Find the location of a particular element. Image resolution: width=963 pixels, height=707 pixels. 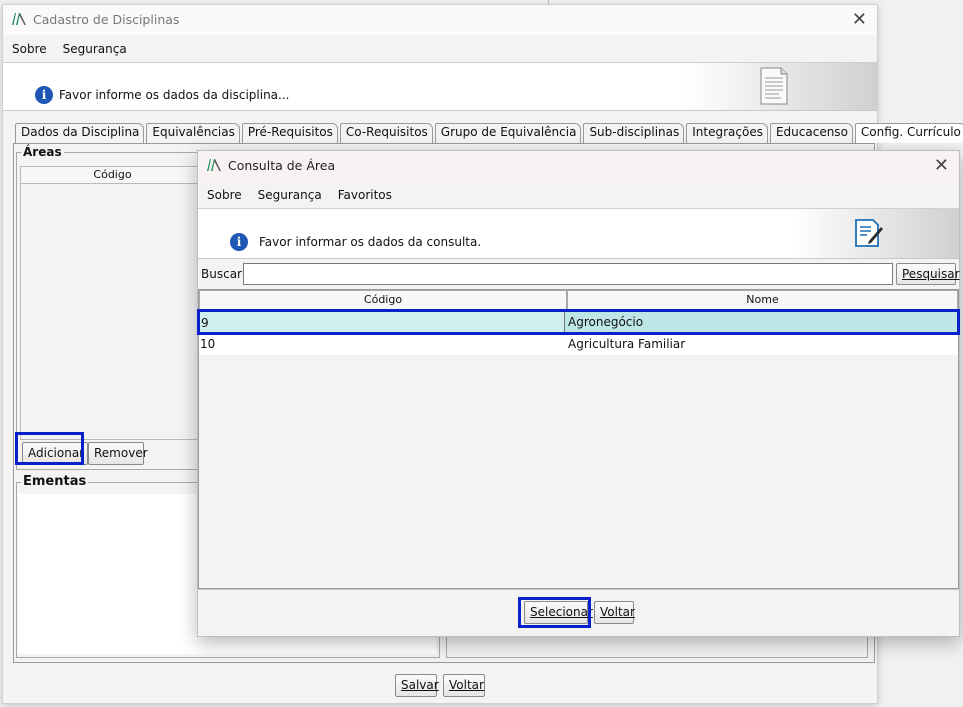

dialog-menu-seguranca: Segurança is located at coordinates (290, 198).